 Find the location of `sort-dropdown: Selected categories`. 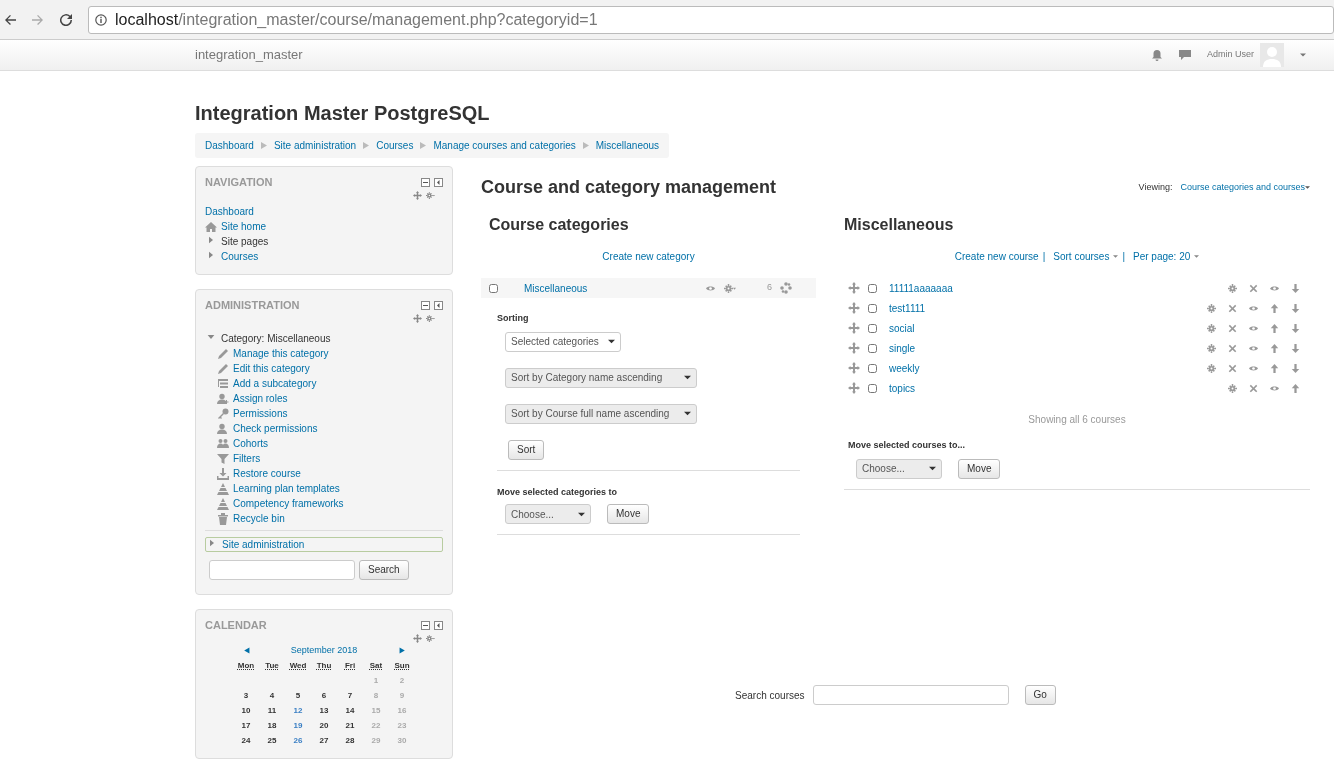

sort-dropdown: Selected categories is located at coordinates (563, 341).